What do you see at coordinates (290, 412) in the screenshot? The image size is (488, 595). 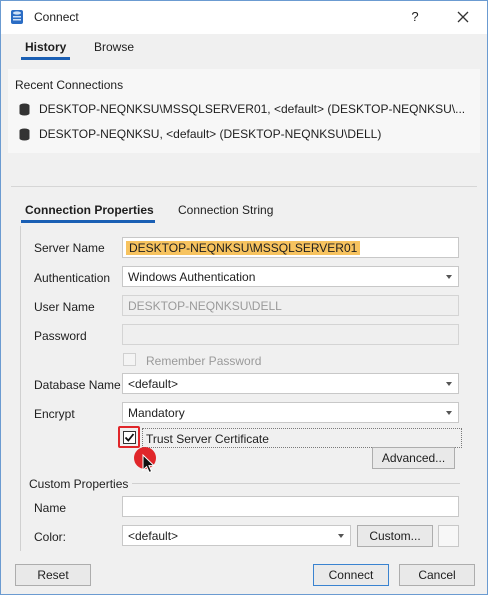 I see `encrypt-select: Mandatory` at bounding box center [290, 412].